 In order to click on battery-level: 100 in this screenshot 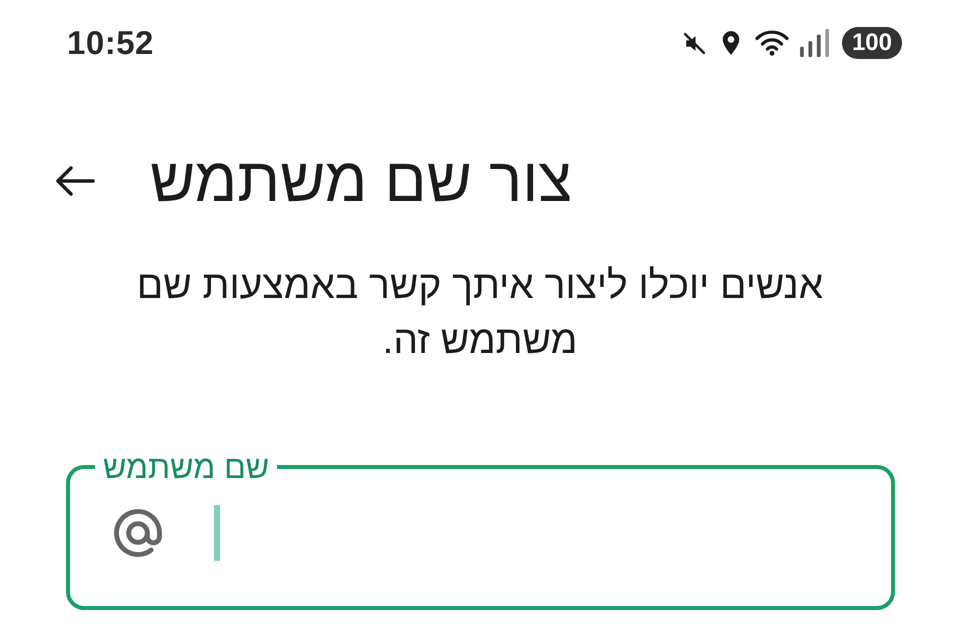, I will do `click(872, 43)`.